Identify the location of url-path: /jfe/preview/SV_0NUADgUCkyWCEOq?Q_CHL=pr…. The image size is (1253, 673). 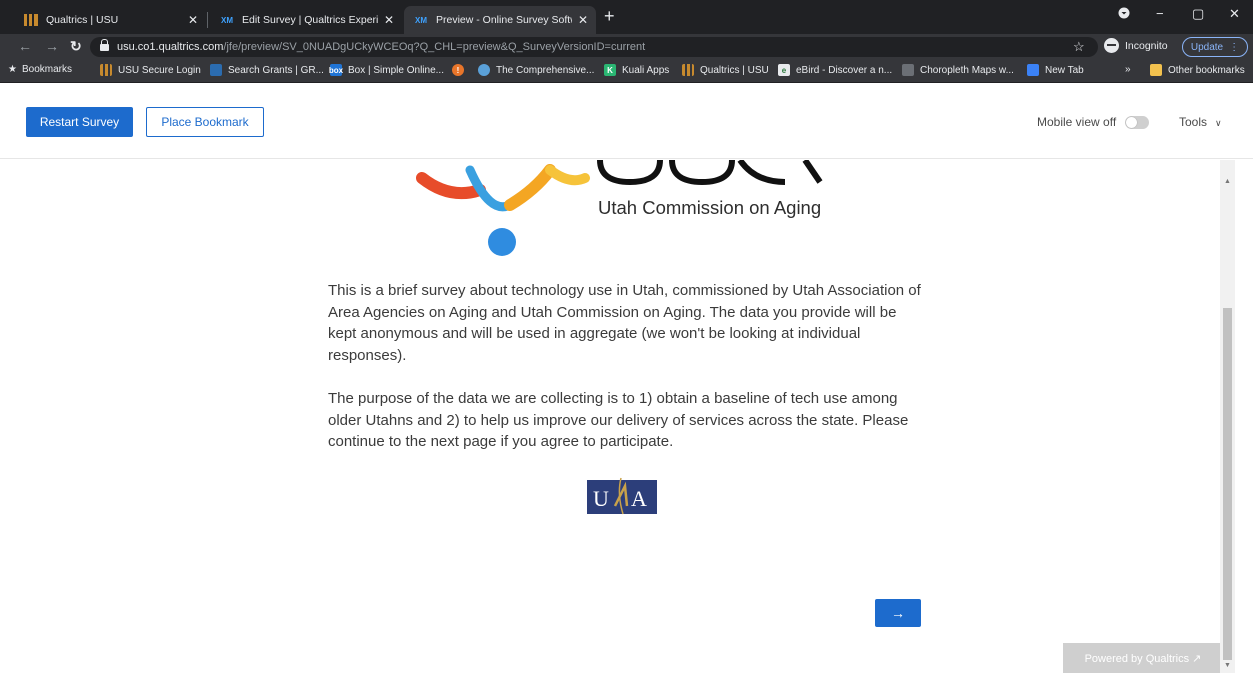
(434, 47).